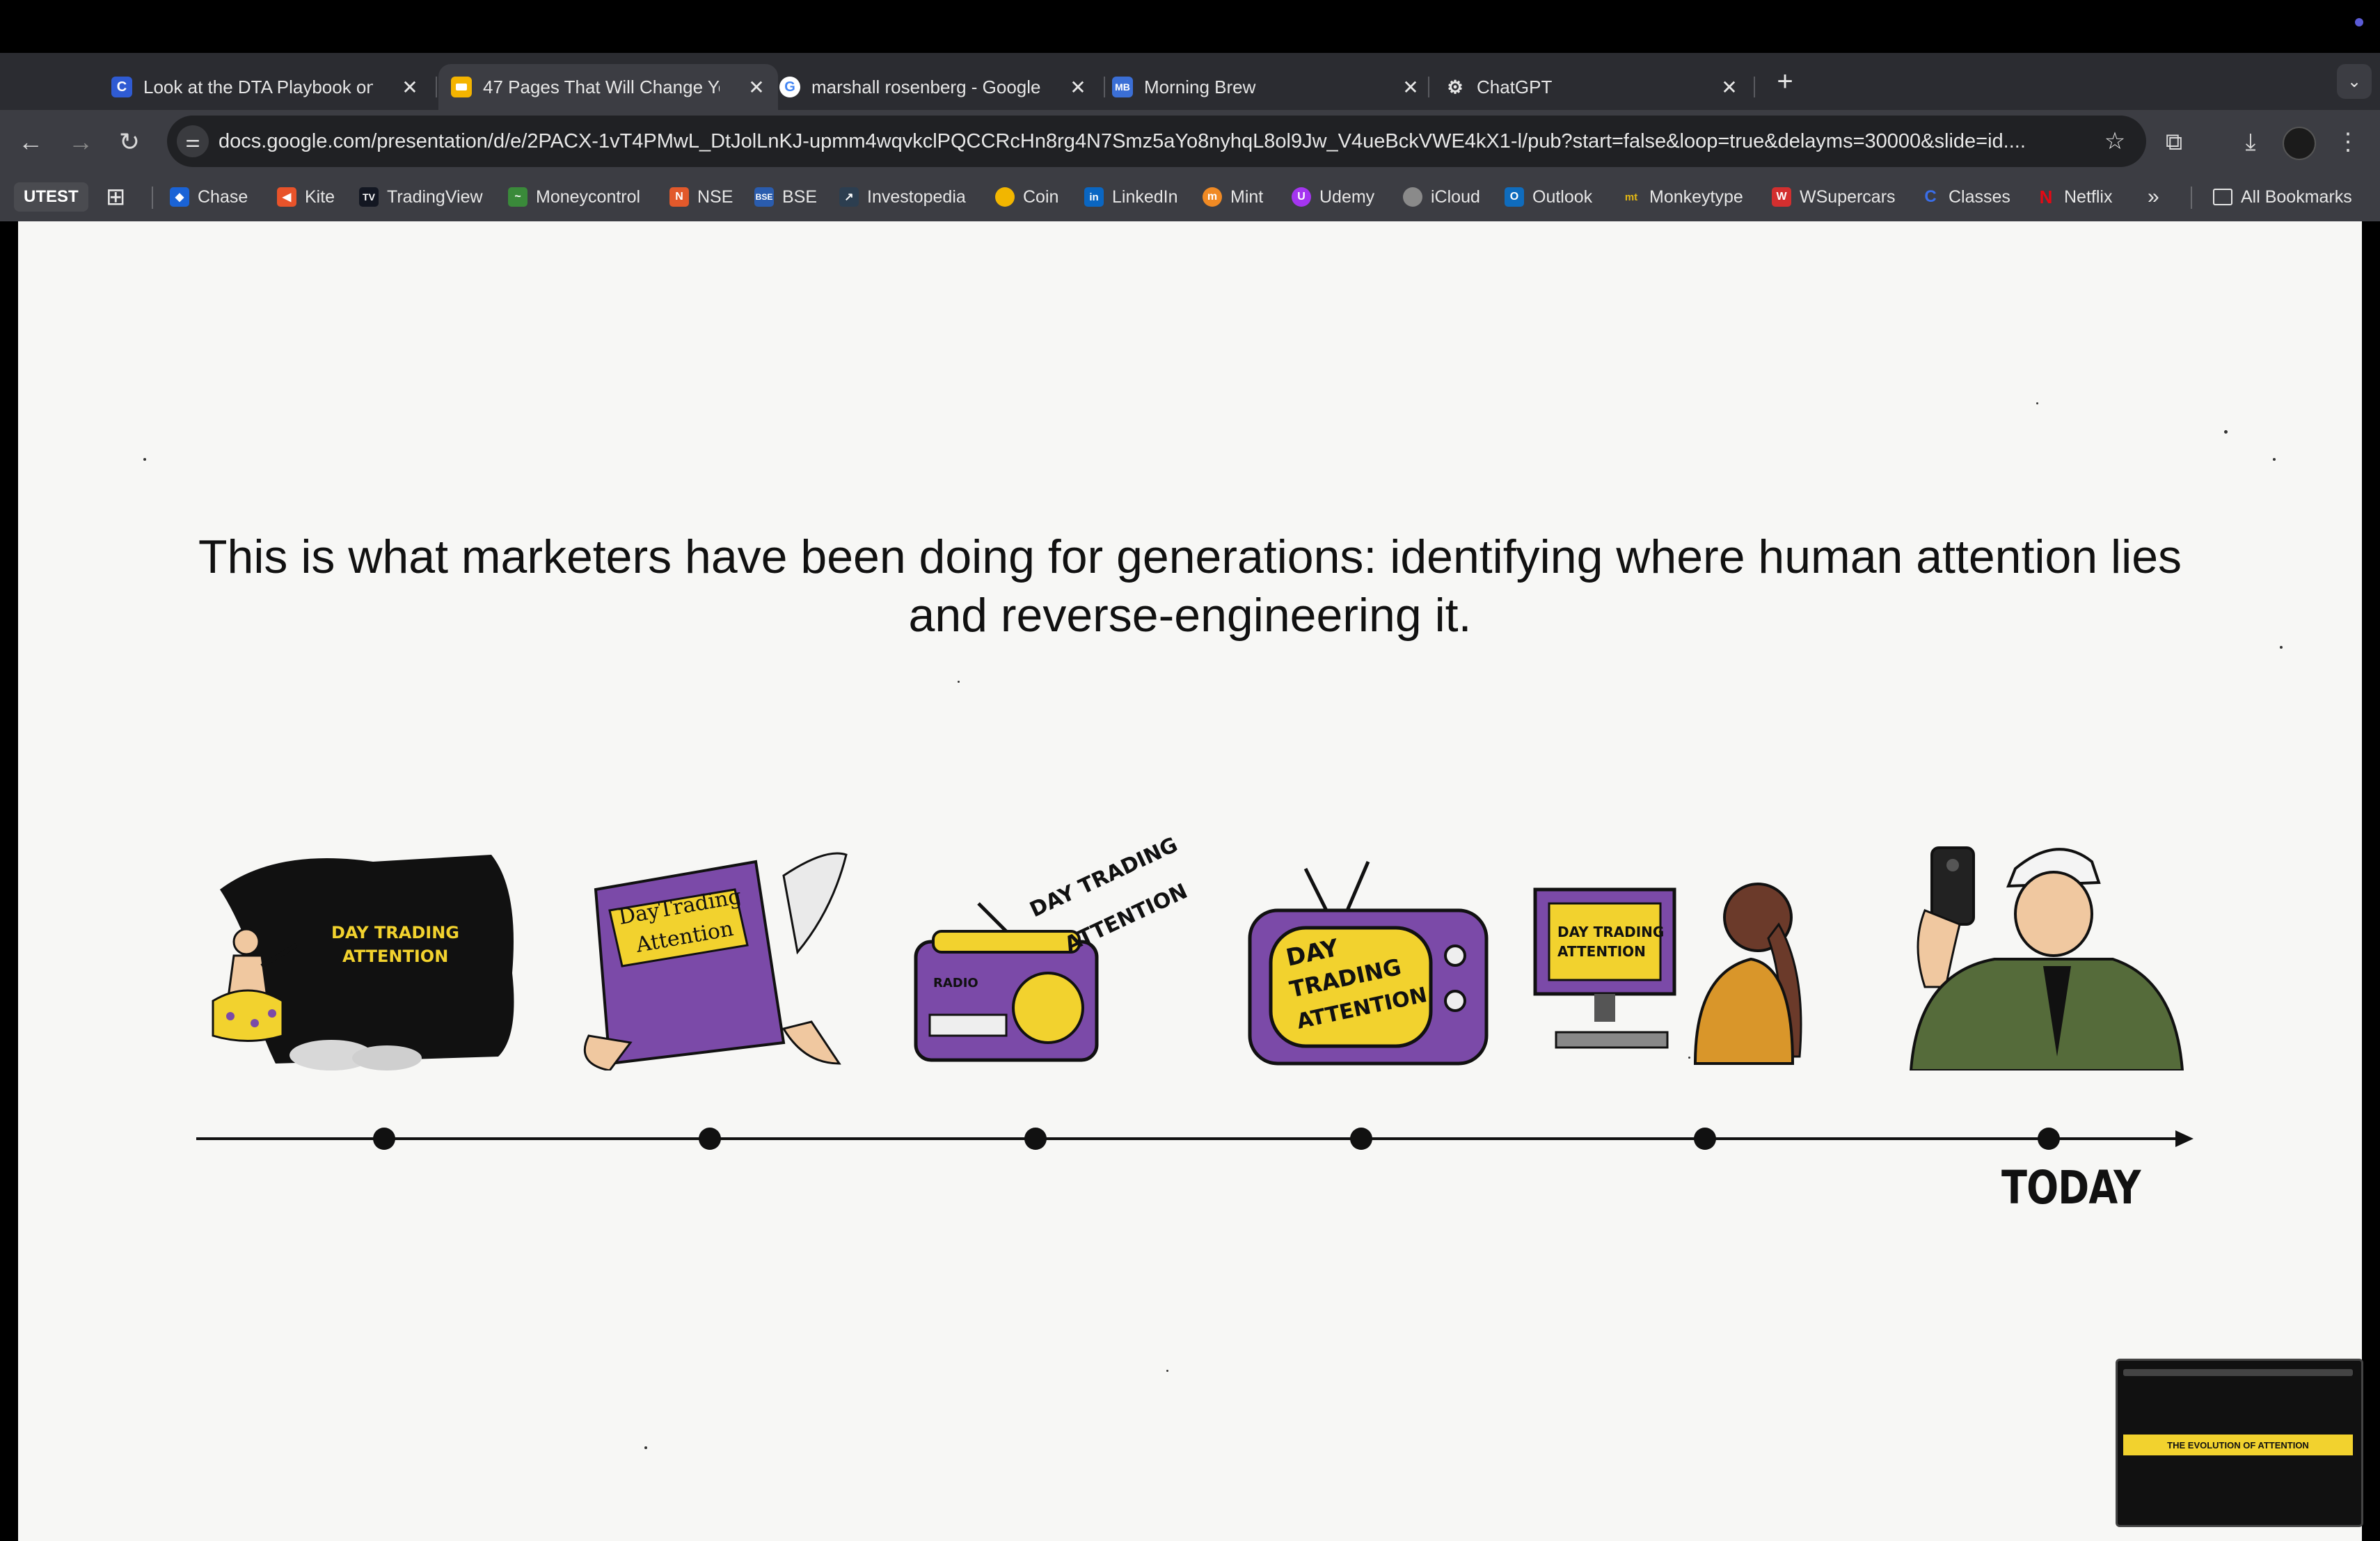 The height and width of the screenshot is (1541, 2380). What do you see at coordinates (1952, 865) in the screenshot?
I see `phone-camera` at bounding box center [1952, 865].